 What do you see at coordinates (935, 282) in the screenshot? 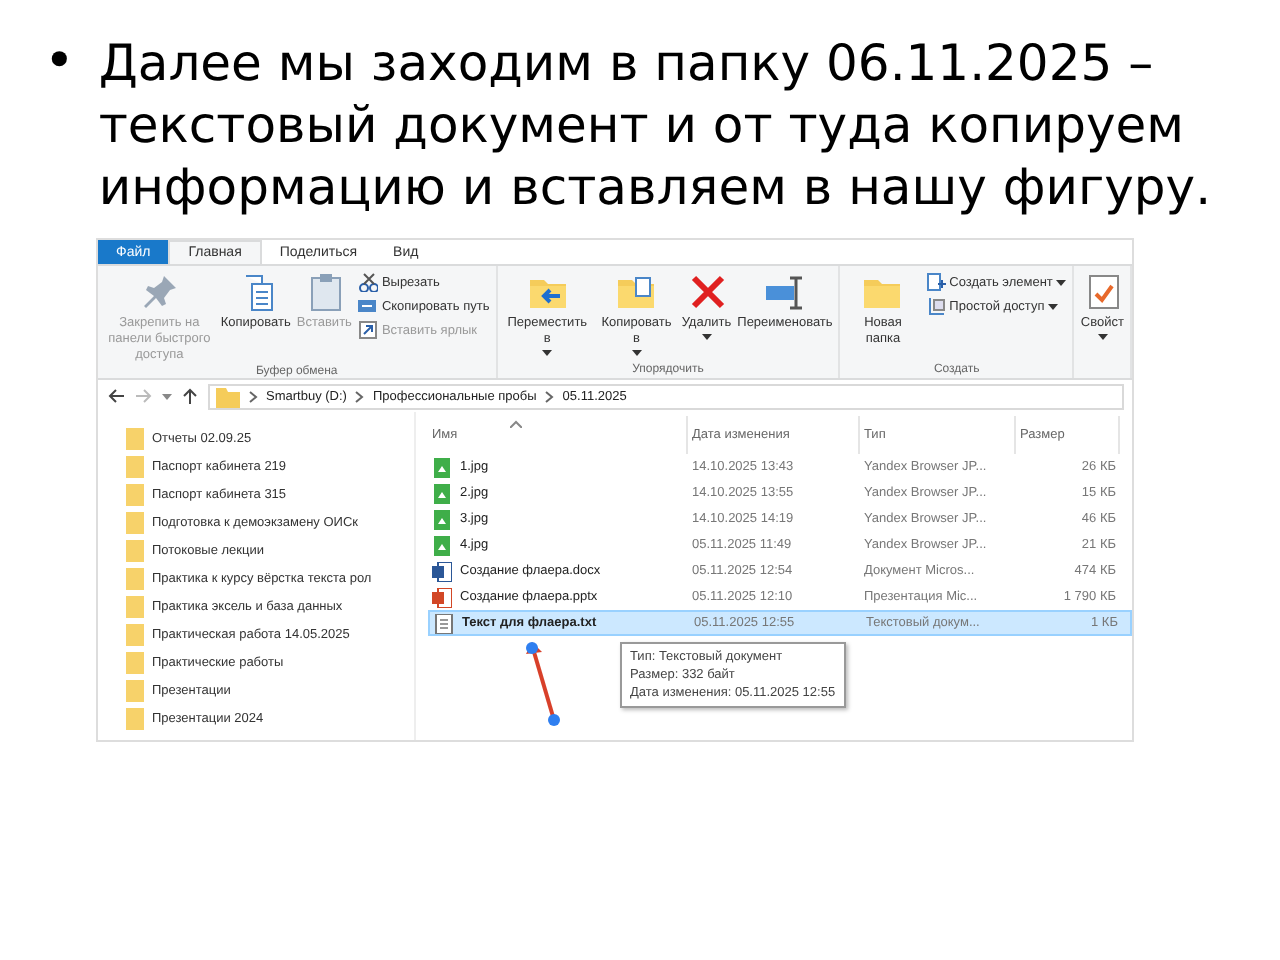
I see `new-item-icon` at bounding box center [935, 282].